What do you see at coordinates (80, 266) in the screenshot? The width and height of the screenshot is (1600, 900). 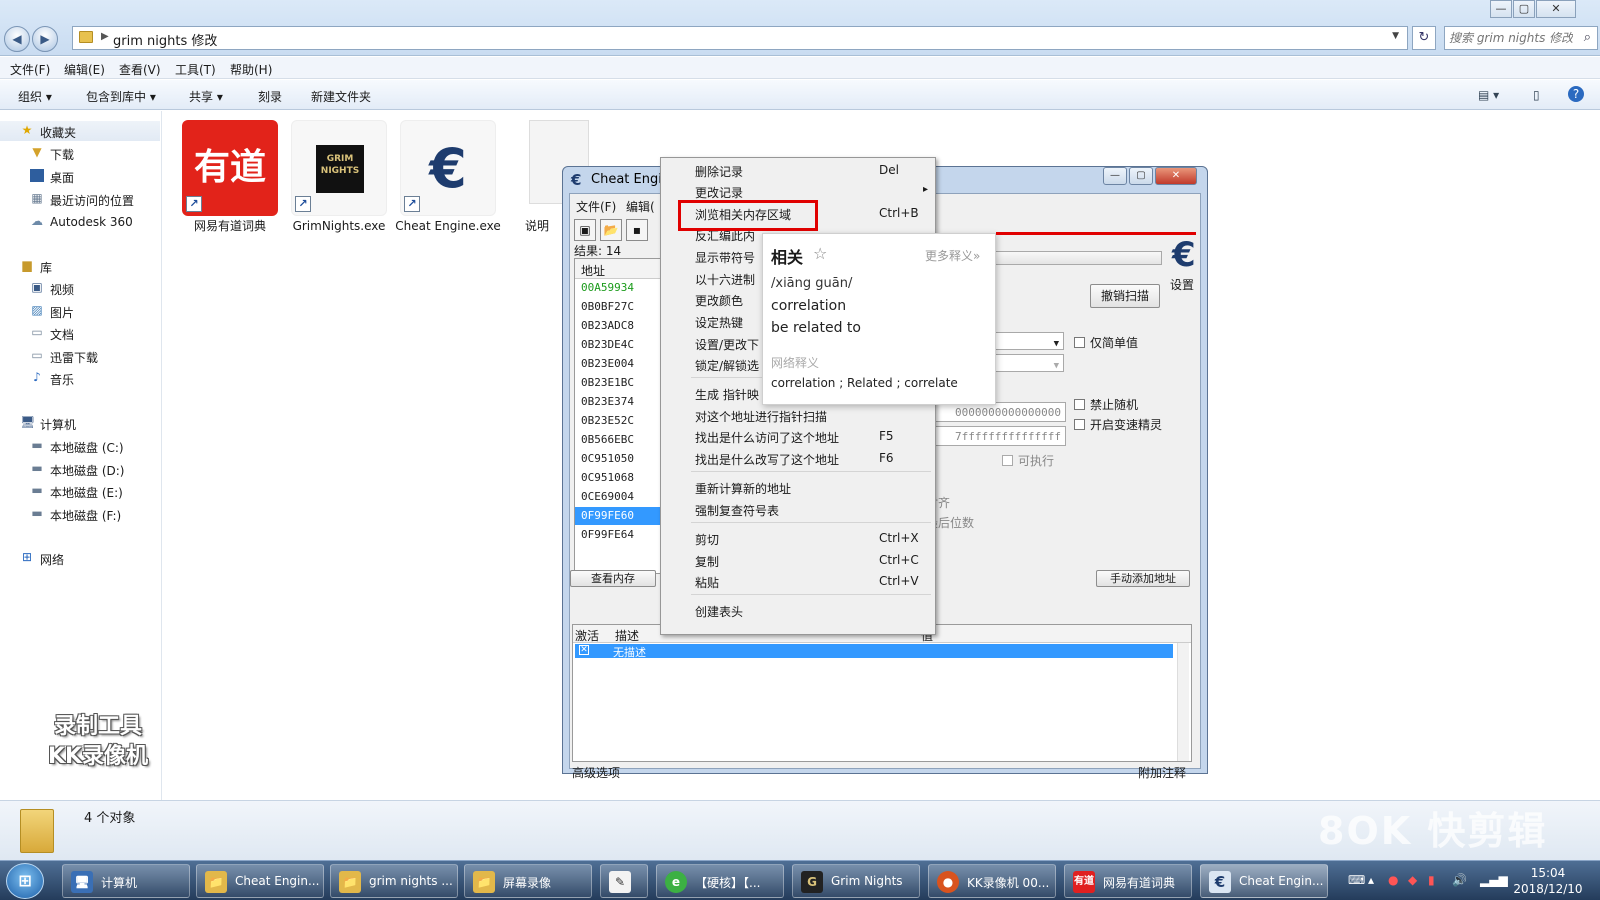 I see `nav-libraries: ▆ 库` at bounding box center [80, 266].